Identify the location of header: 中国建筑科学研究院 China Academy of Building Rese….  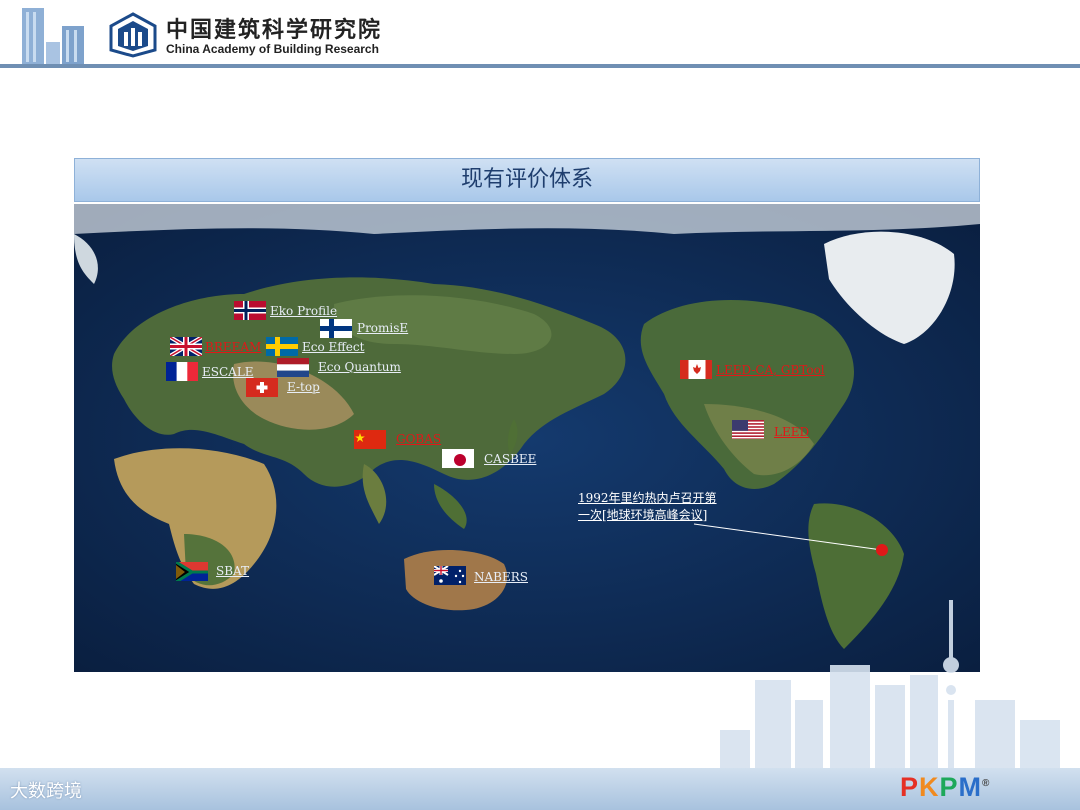
(540, 35).